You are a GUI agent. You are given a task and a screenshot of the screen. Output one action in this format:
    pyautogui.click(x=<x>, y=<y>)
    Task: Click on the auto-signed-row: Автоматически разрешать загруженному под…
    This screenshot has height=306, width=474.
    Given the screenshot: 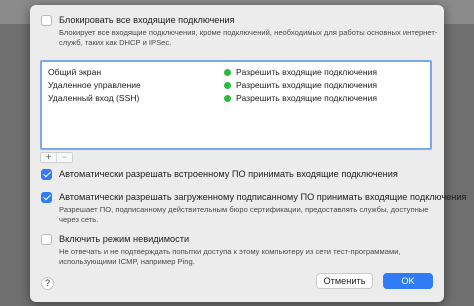 What is the action you would take?
    pyautogui.click(x=253, y=197)
    